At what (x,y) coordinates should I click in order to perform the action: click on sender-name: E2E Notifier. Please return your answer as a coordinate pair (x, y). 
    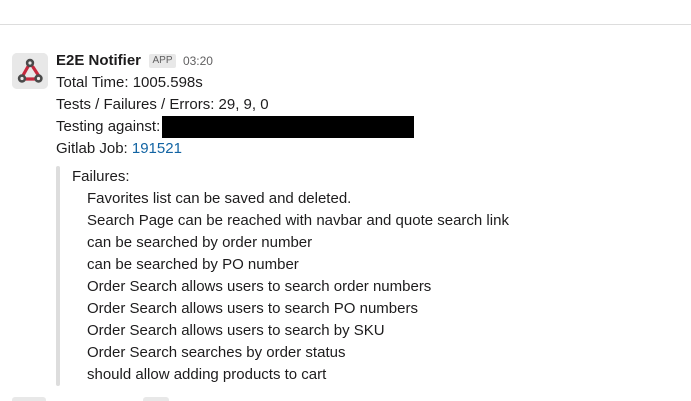
    Looking at the image, I should click on (98, 60).